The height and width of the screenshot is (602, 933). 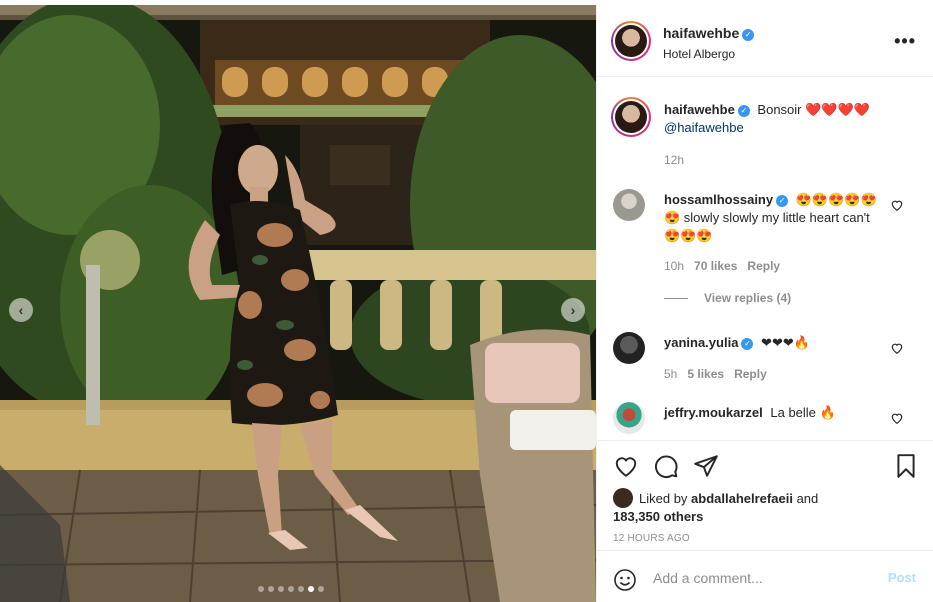 I want to click on share-icon, so click(x=706, y=466).